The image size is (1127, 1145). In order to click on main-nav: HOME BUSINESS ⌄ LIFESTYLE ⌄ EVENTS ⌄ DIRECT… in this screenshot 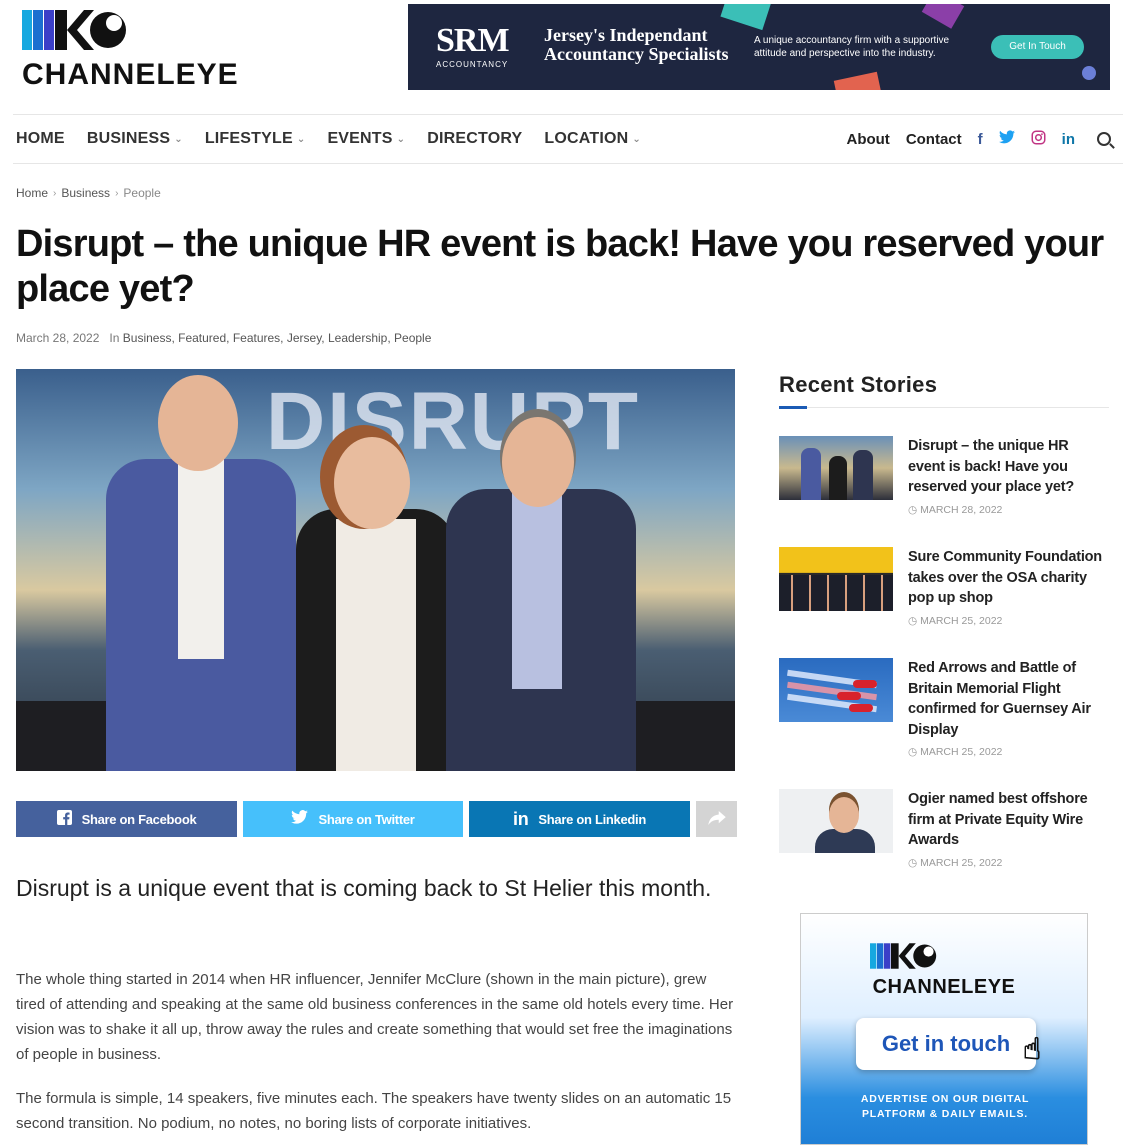, I will do `click(568, 139)`.